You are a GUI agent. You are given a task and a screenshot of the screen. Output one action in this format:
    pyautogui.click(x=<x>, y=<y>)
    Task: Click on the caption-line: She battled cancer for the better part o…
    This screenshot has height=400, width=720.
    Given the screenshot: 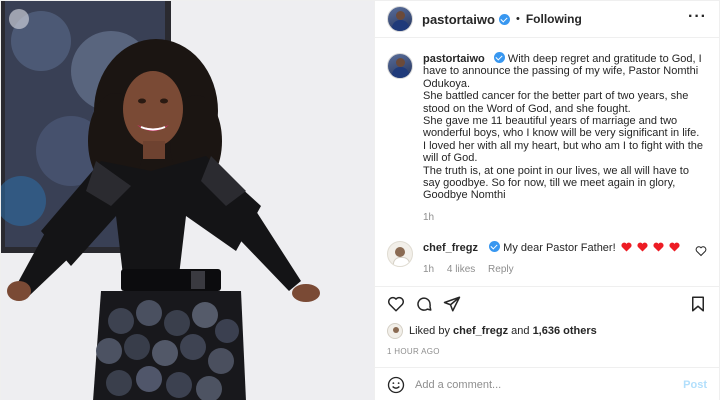 What is the action you would take?
    pyautogui.click(x=556, y=102)
    